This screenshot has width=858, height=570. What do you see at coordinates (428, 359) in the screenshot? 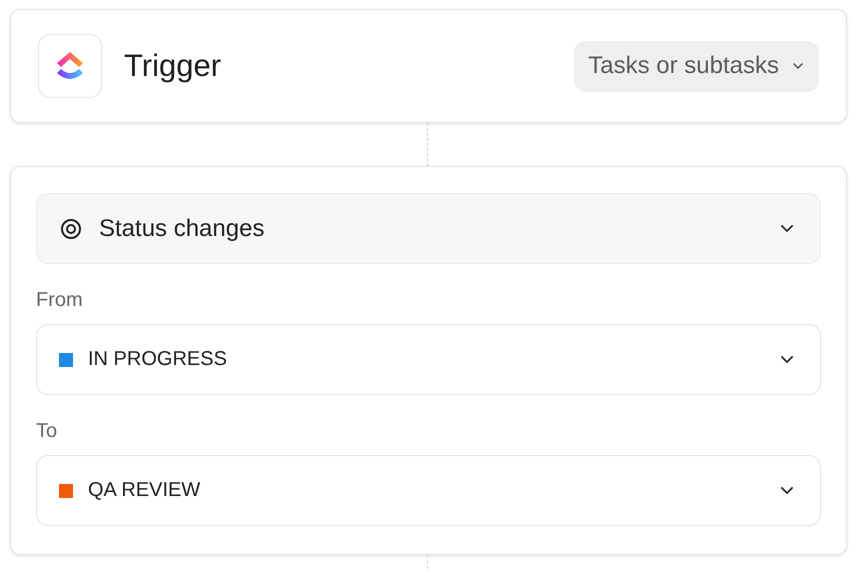
I see `status-dropdown: IN PROGRESS` at bounding box center [428, 359].